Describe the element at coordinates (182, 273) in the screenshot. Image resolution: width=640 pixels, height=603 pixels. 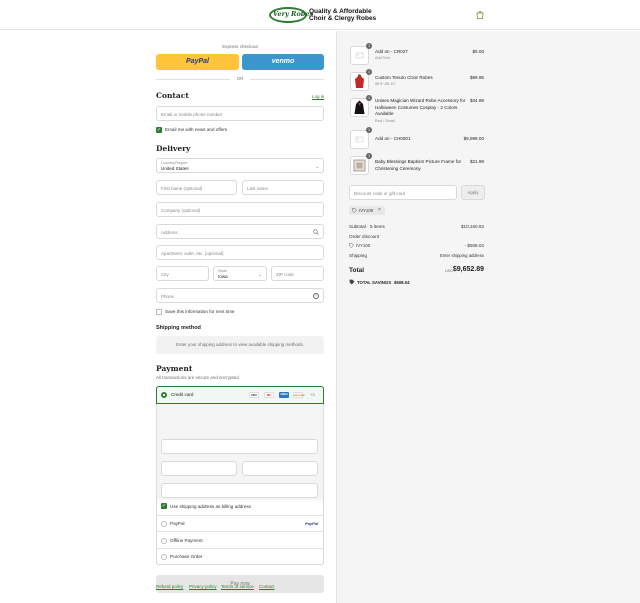
I see `city-field: City` at that location.